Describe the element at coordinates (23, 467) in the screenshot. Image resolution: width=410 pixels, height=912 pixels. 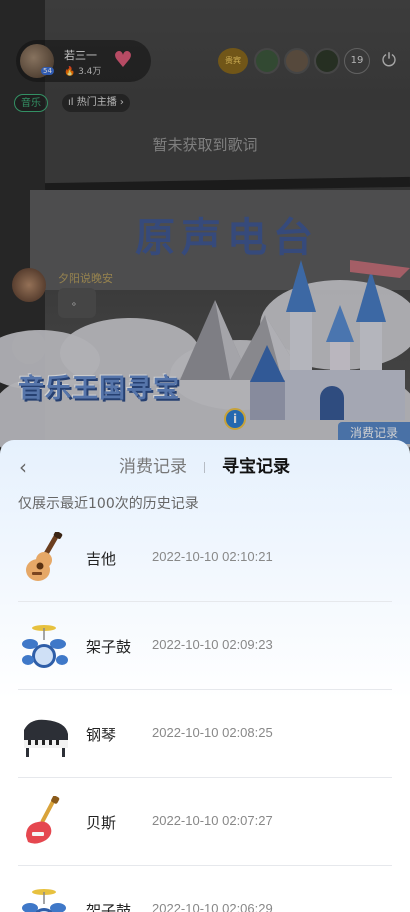
I see `chevron-left-icon: ‹` at that location.